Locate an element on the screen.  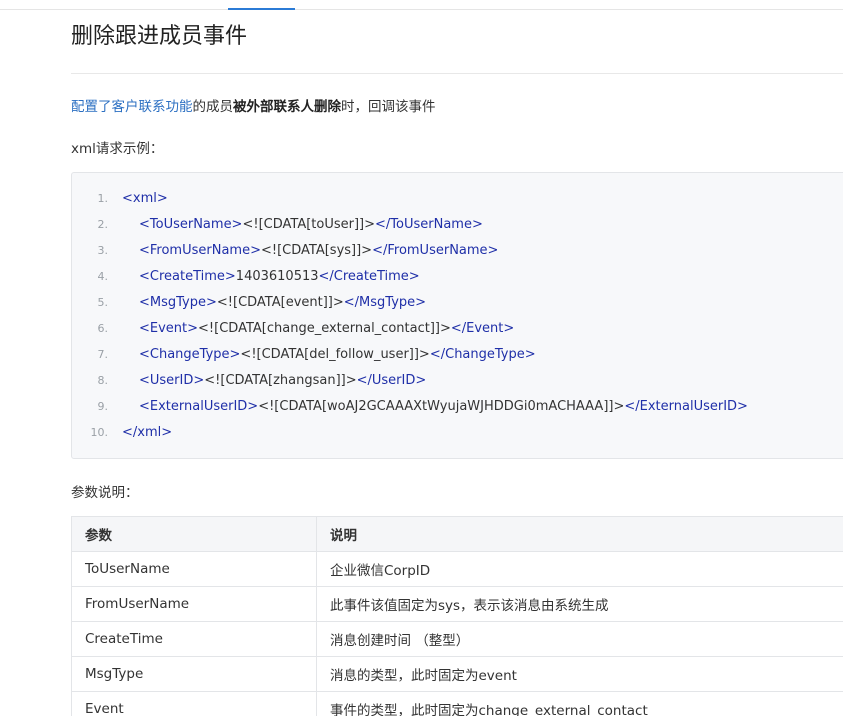
xml-tag: </FromUserName> is located at coordinates (435, 250).